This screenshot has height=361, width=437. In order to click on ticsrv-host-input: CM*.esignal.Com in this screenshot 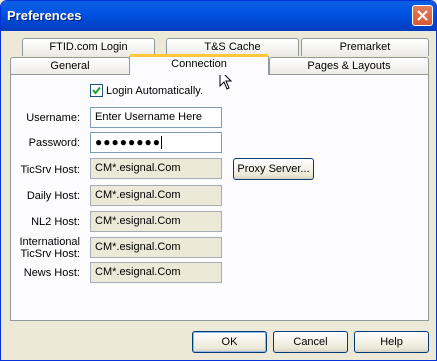, I will do `click(156, 168)`.